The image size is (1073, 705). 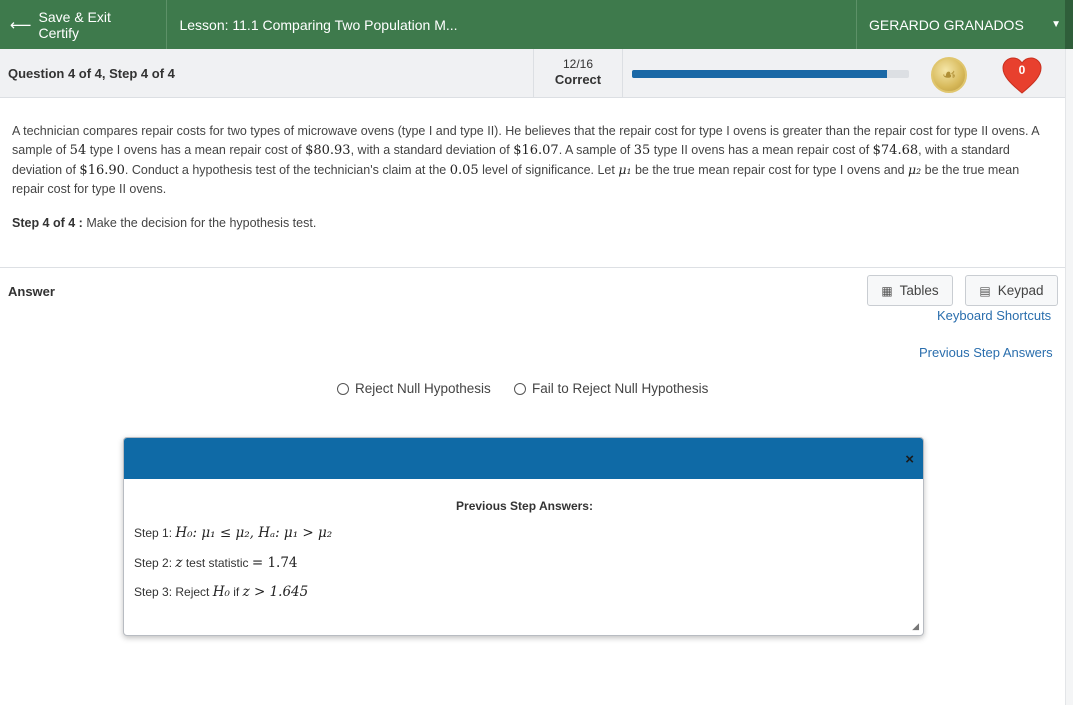 What do you see at coordinates (153, 563) in the screenshot?
I see `step2-label: Step 2:` at bounding box center [153, 563].